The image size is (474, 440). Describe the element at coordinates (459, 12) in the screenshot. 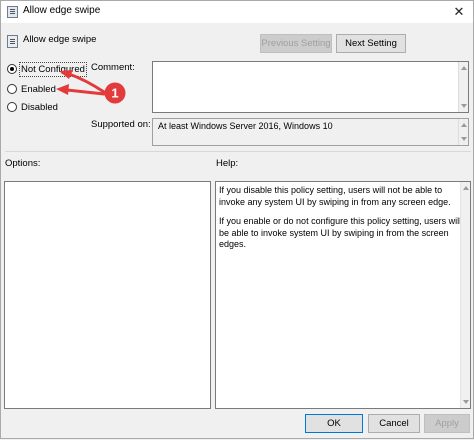

I see `close-icon: ✕` at that location.